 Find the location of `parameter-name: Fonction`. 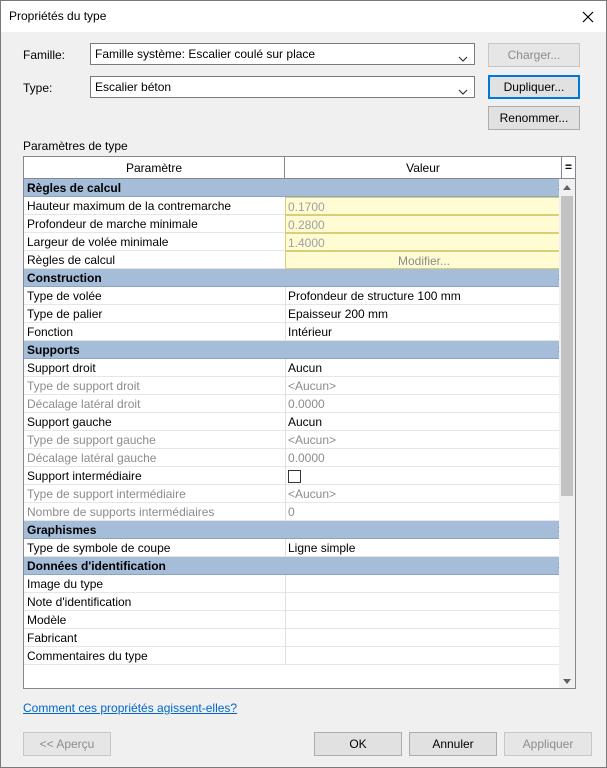

parameter-name: Fonction is located at coordinates (50, 332).